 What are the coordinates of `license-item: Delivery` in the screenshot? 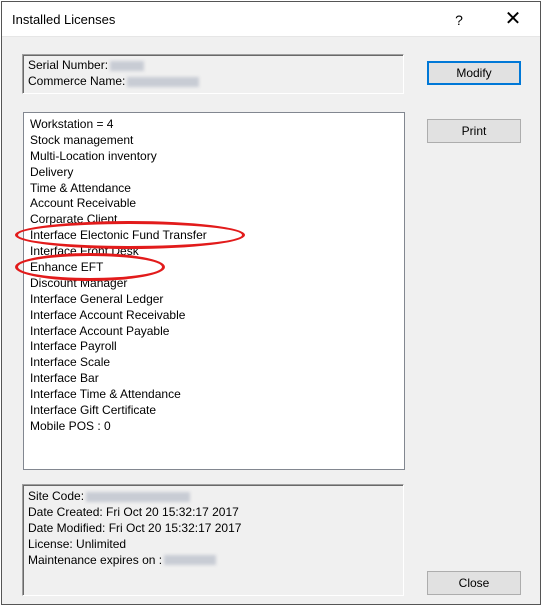 It's located at (118, 173).